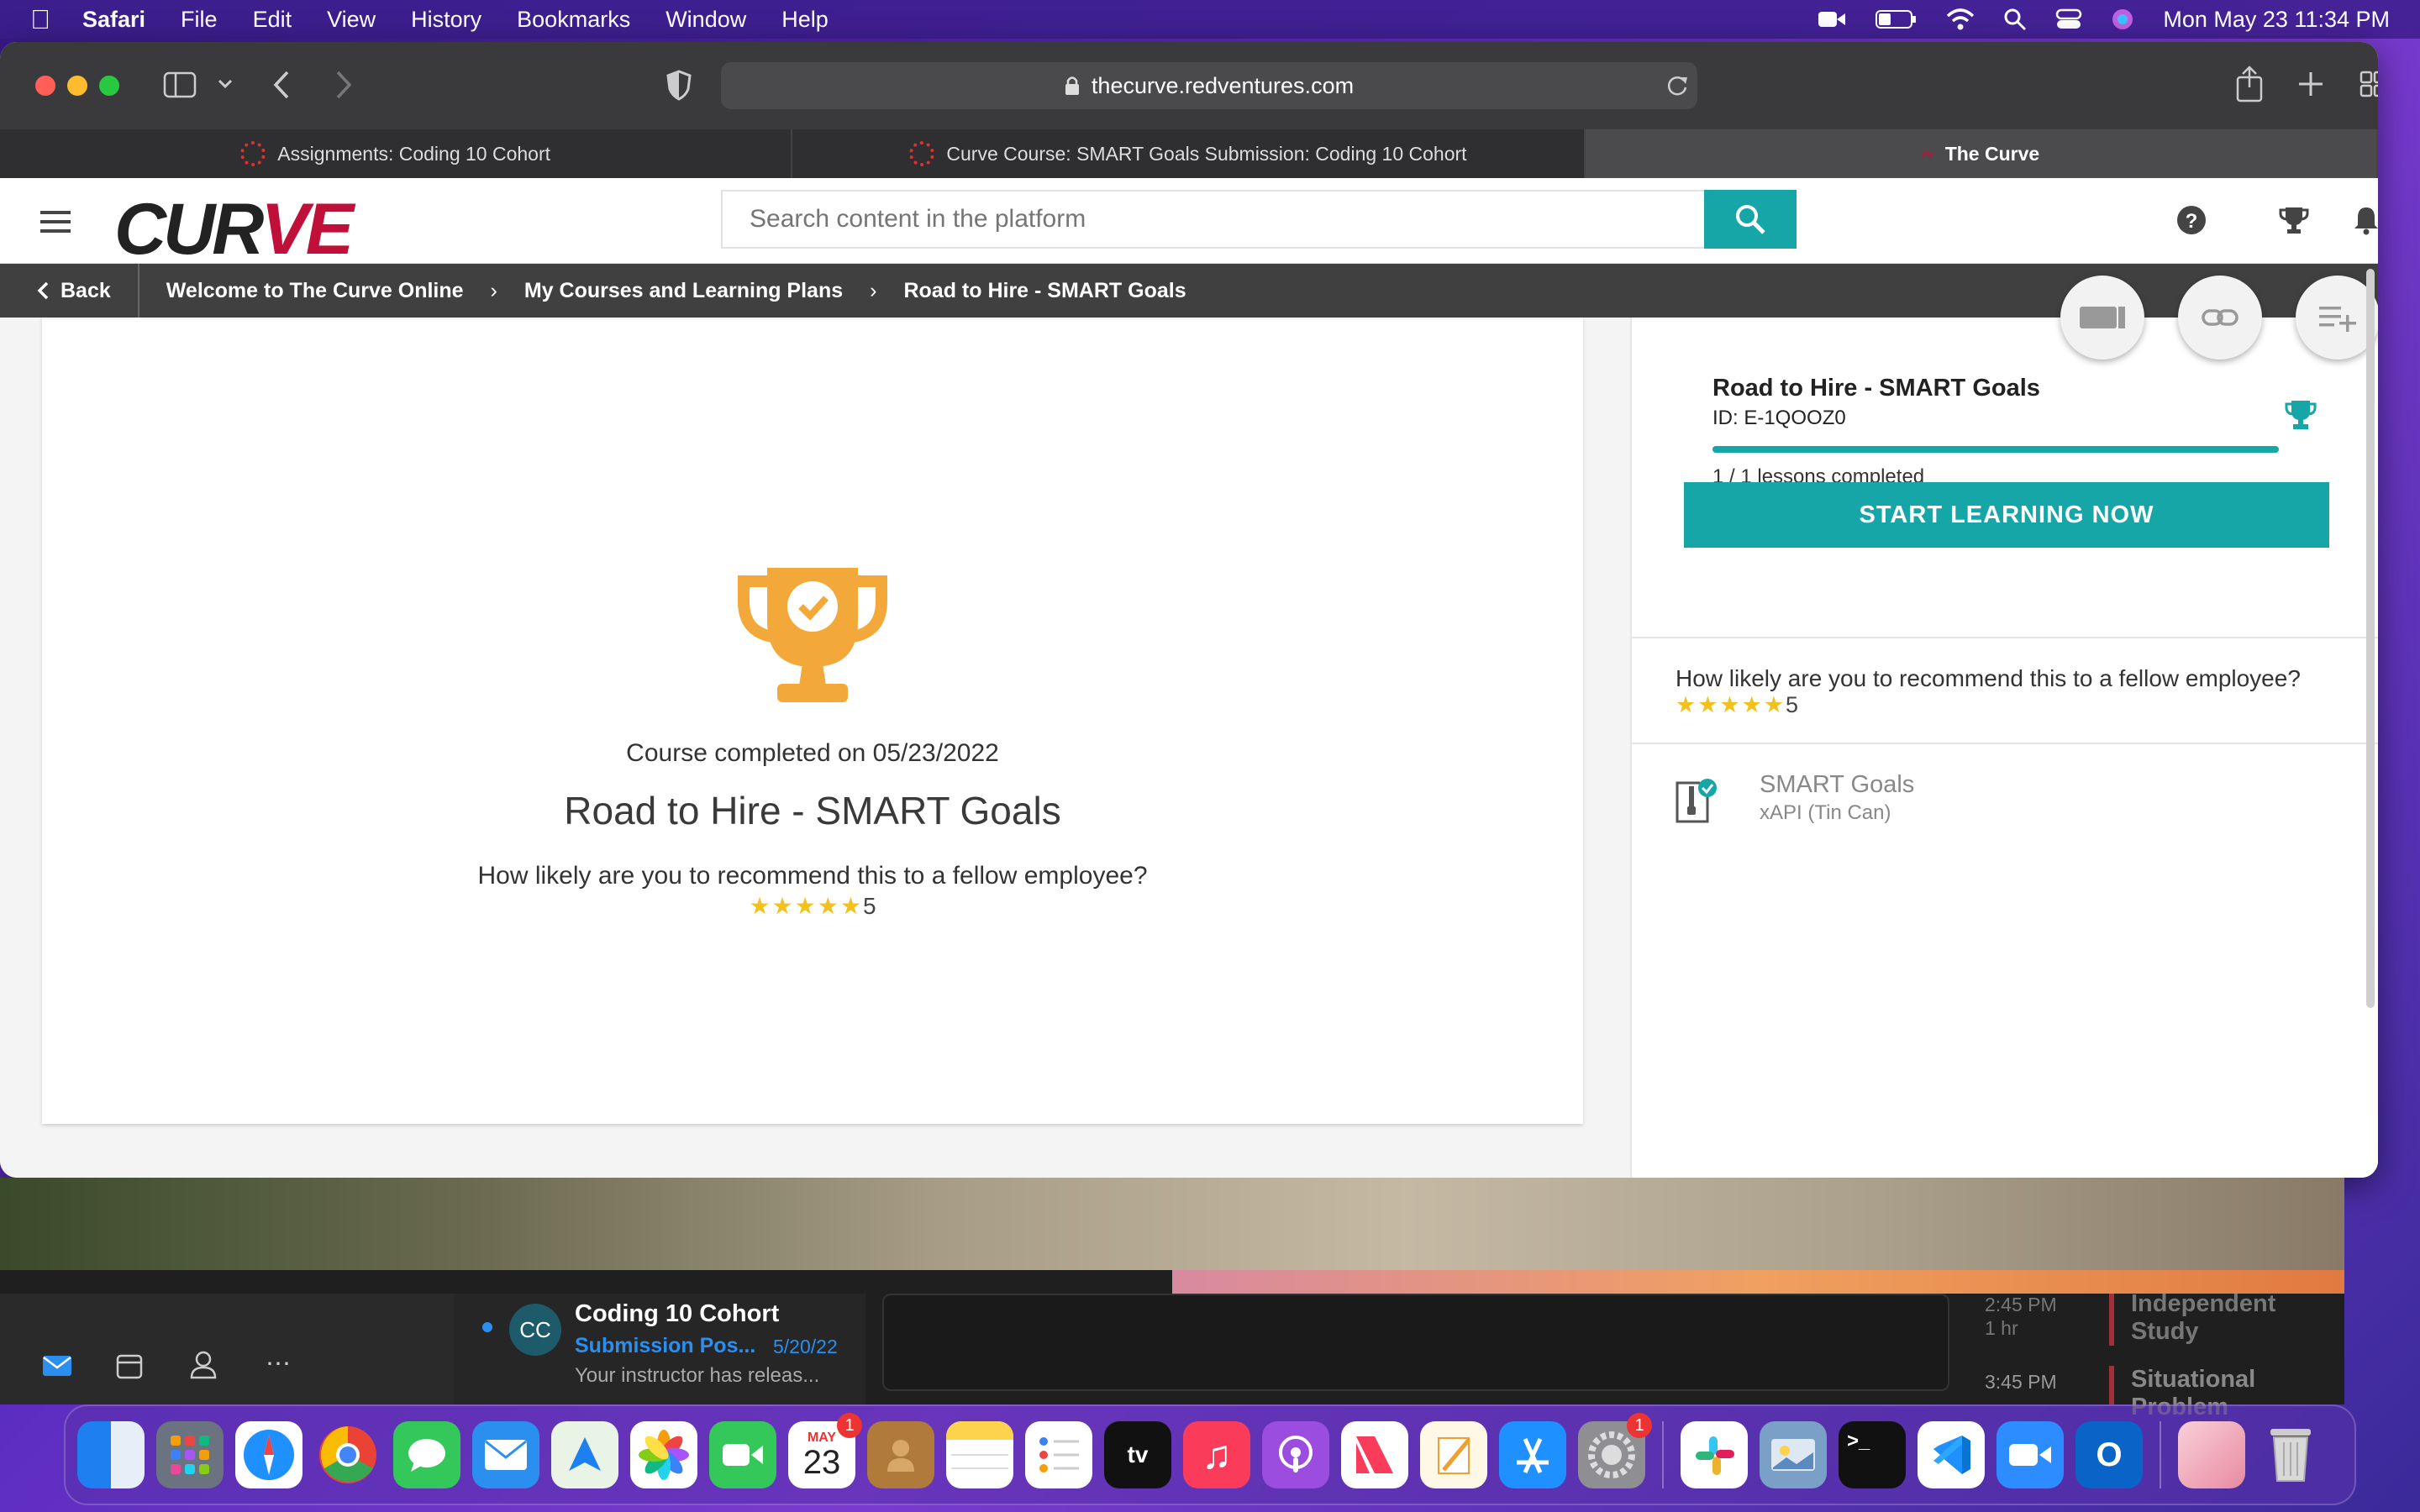  Describe the element at coordinates (677, 1314) in the screenshot. I see `message-sender: Coding 10 Cohort` at that location.